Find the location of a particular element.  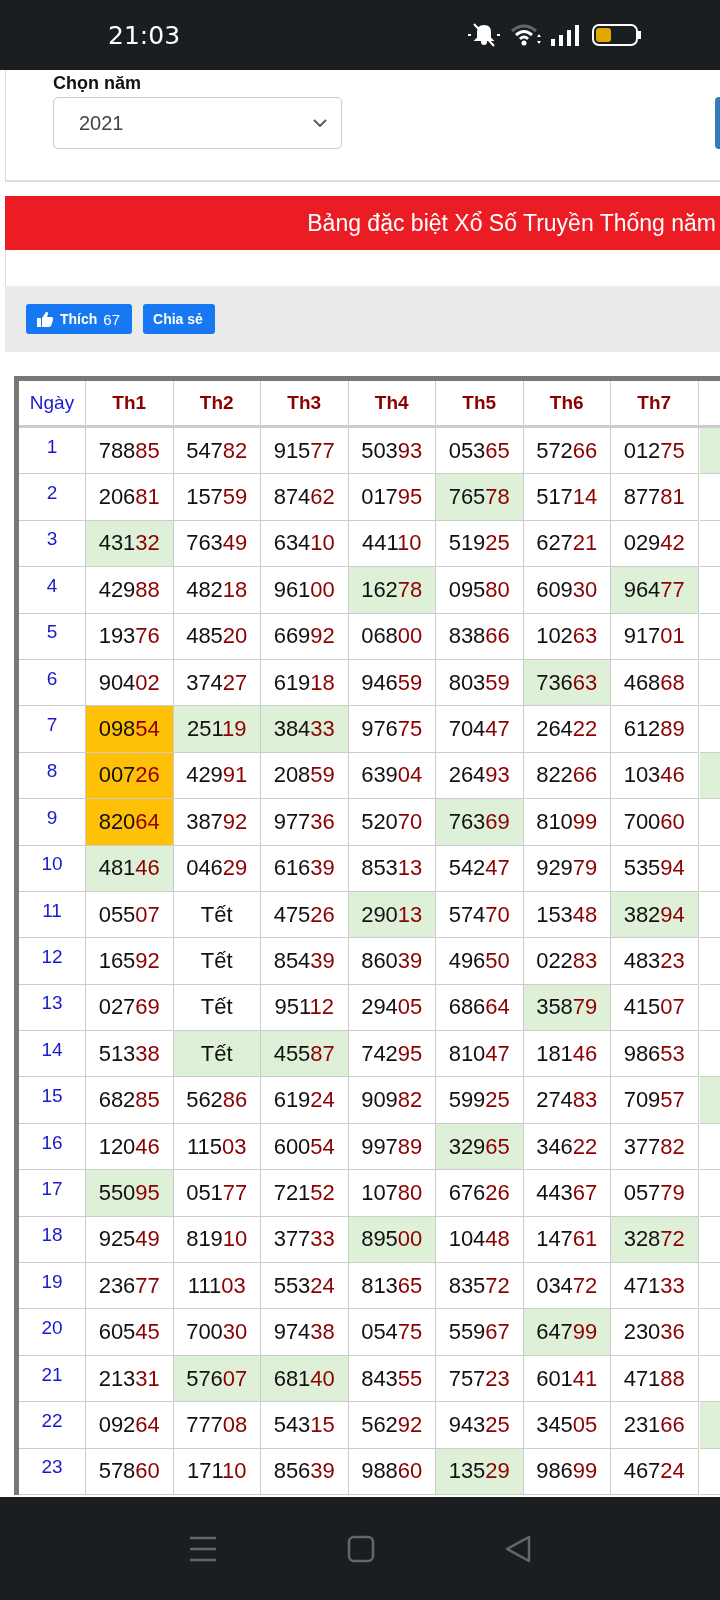

result-number: 04629 is located at coordinates (217, 868).